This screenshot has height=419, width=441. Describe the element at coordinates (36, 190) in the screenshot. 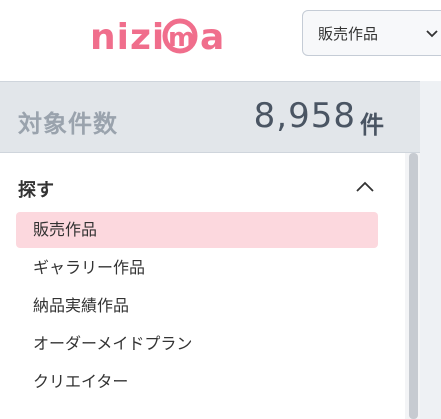

I see `search-section-title: 探す` at that location.